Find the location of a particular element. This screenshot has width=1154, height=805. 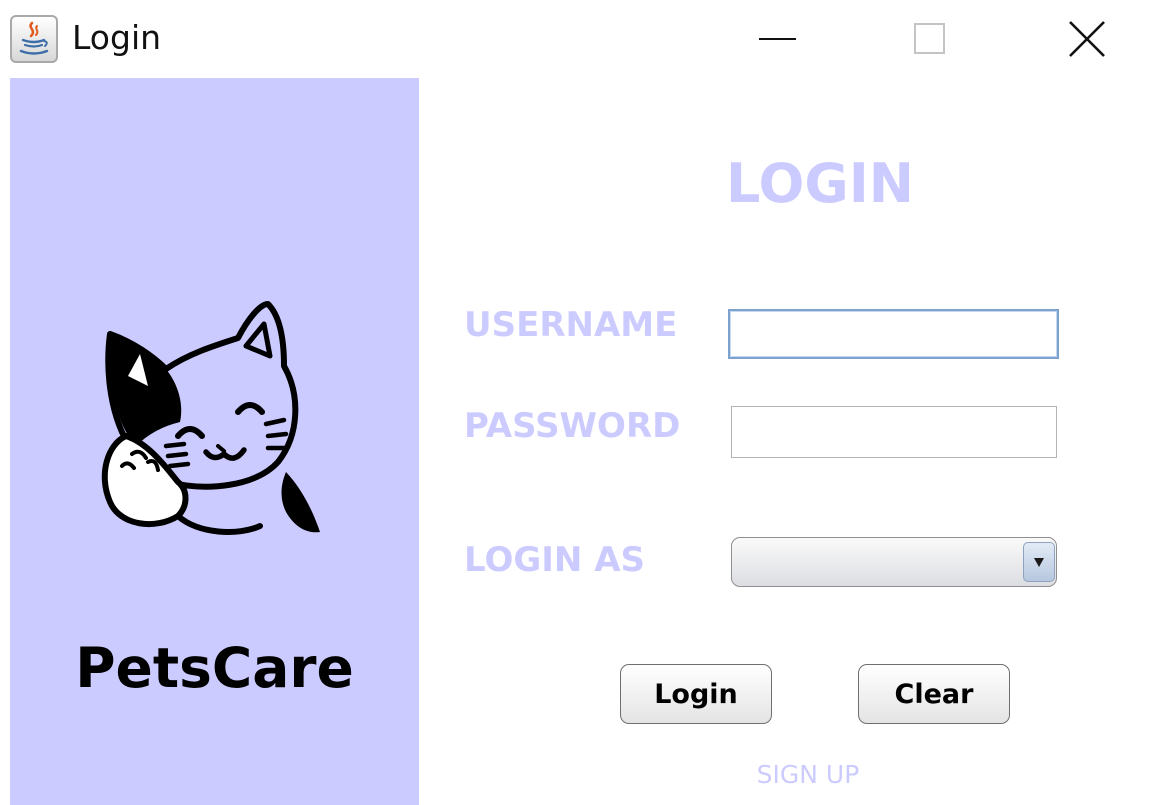

maximize-button is located at coordinates (929, 39).